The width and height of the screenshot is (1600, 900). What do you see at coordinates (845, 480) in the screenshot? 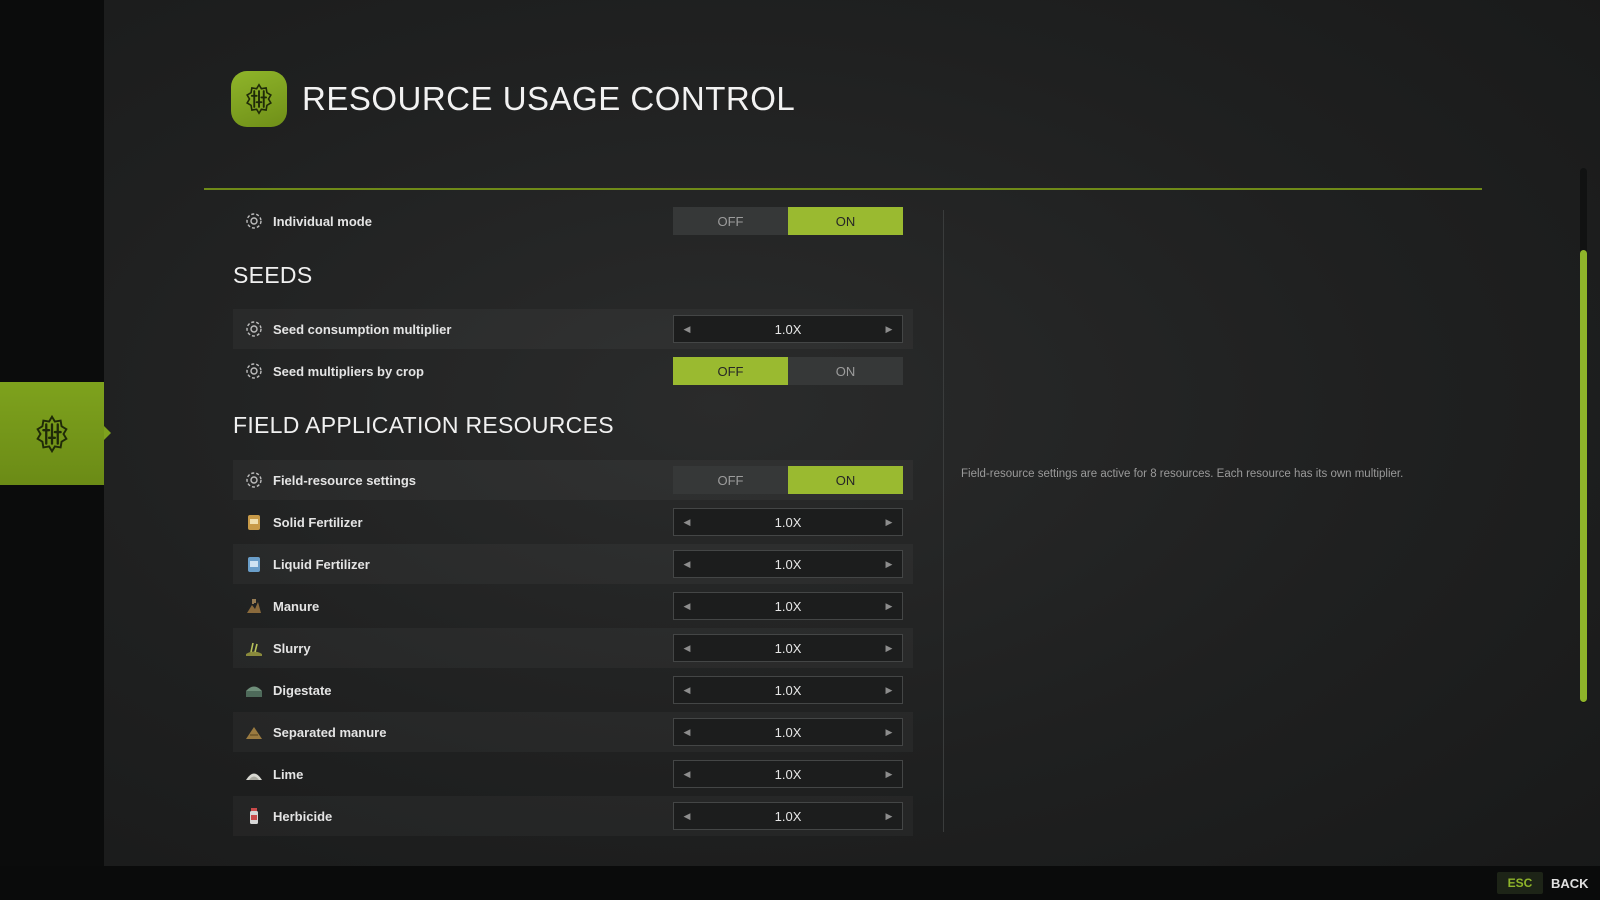
I see `field-settings-on-option: ON` at bounding box center [845, 480].